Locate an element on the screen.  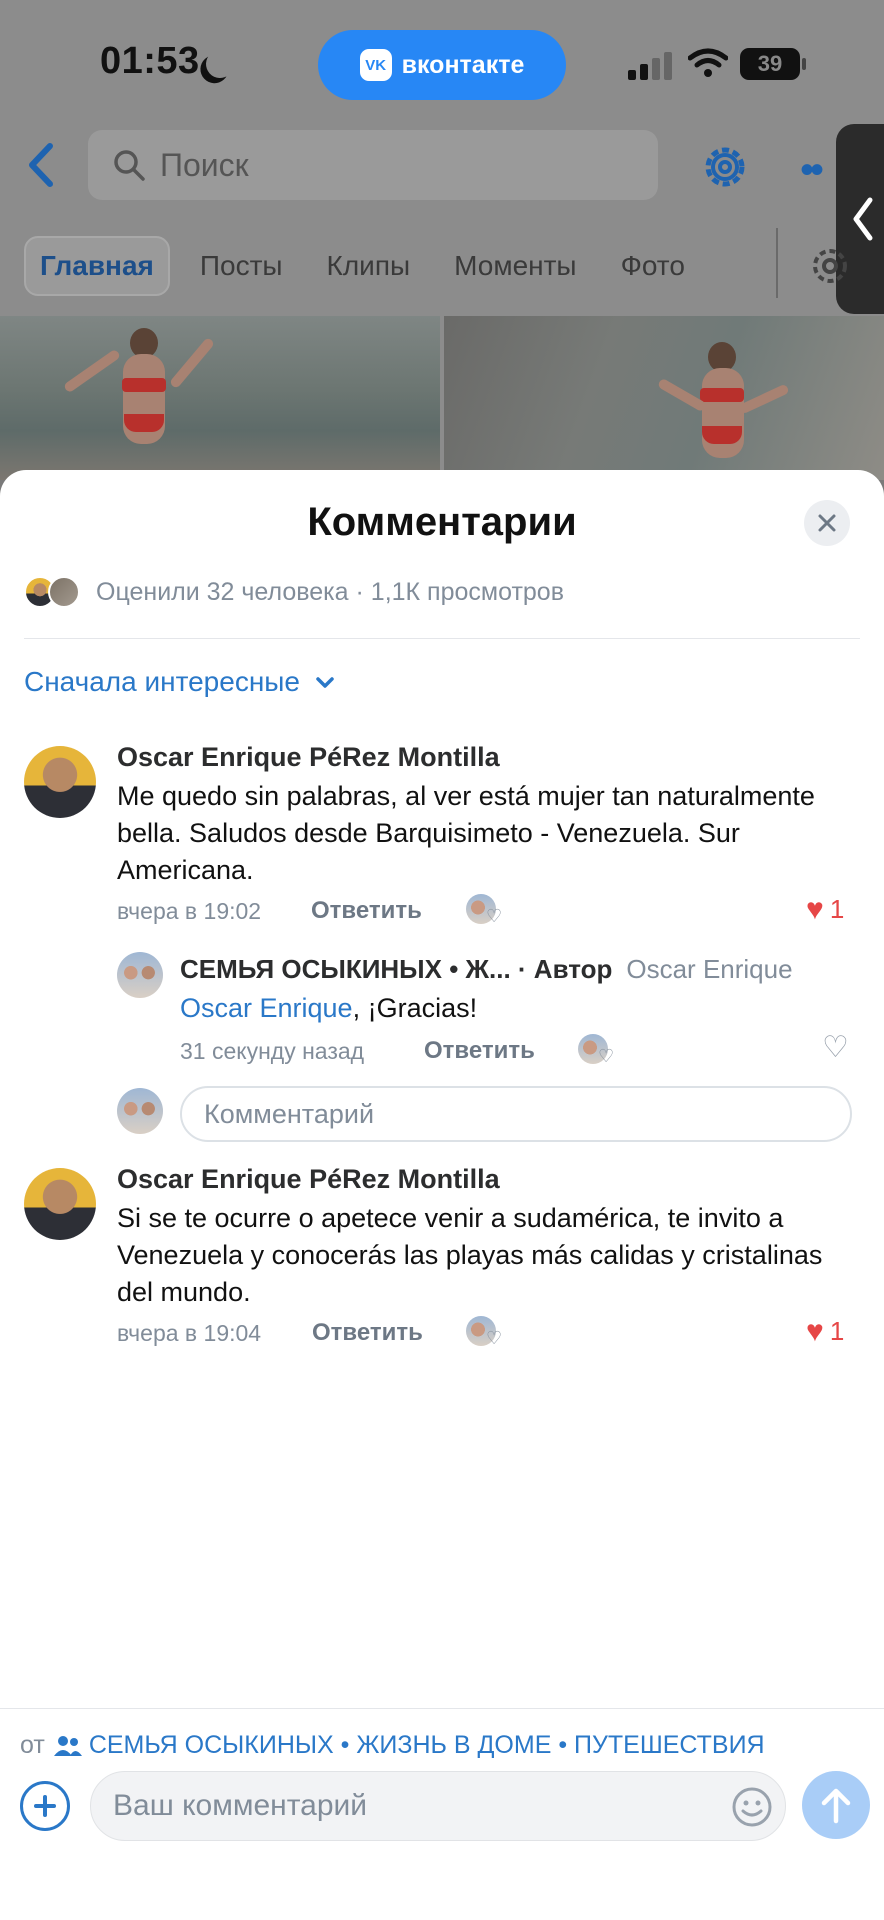
close-icon is located at coordinates (827, 523).